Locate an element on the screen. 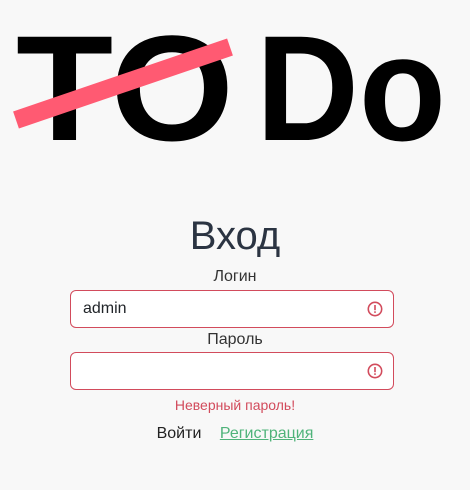 The width and height of the screenshot is (470, 490). login-button: Войти is located at coordinates (179, 434).